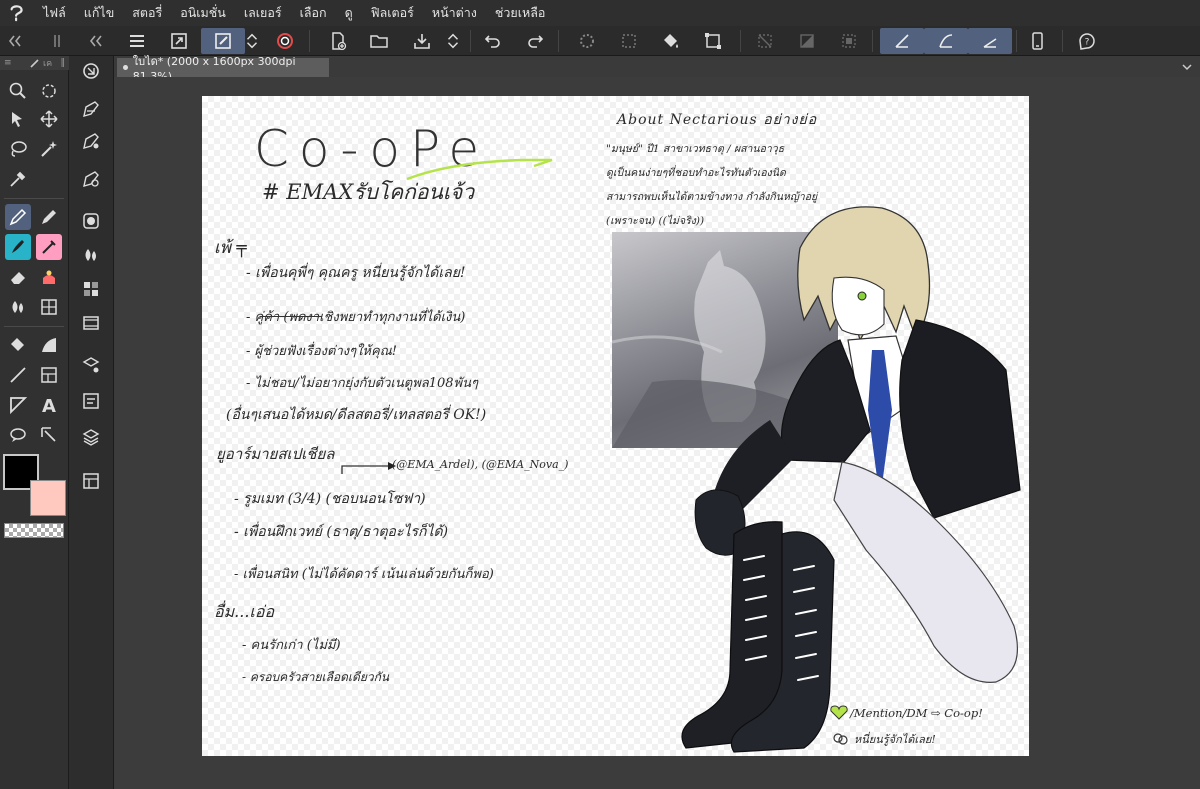  Describe the element at coordinates (47, 63) in the screenshot. I see `tool-panel-tab: เค` at that location.